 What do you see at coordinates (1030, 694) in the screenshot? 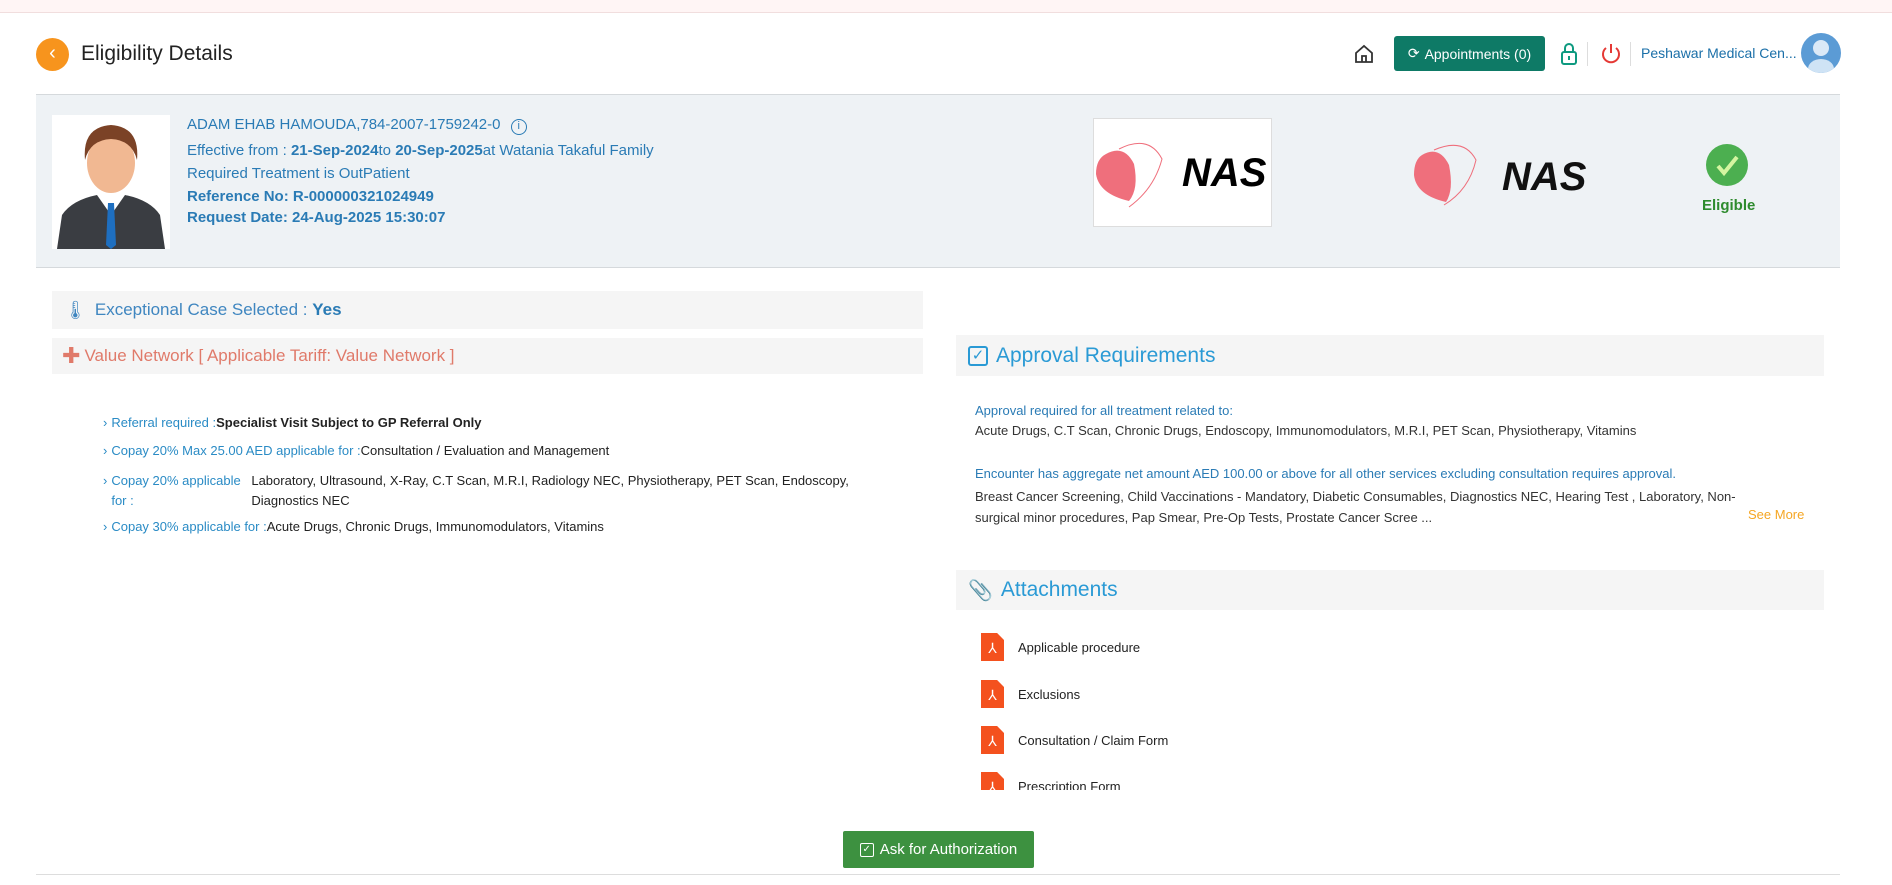
I see `attachment-item: ⅄ Exclusions` at bounding box center [1030, 694].